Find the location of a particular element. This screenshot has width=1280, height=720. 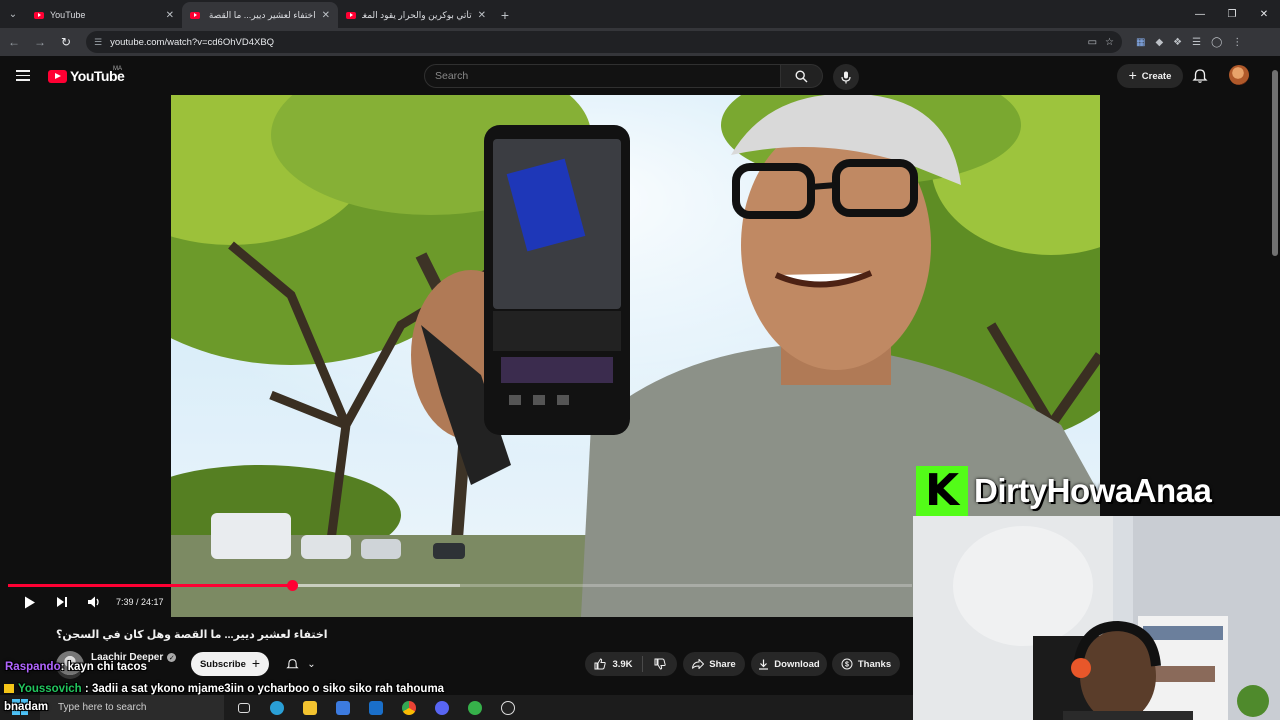

thanks-button: $ Thanks is located at coordinates (866, 664).